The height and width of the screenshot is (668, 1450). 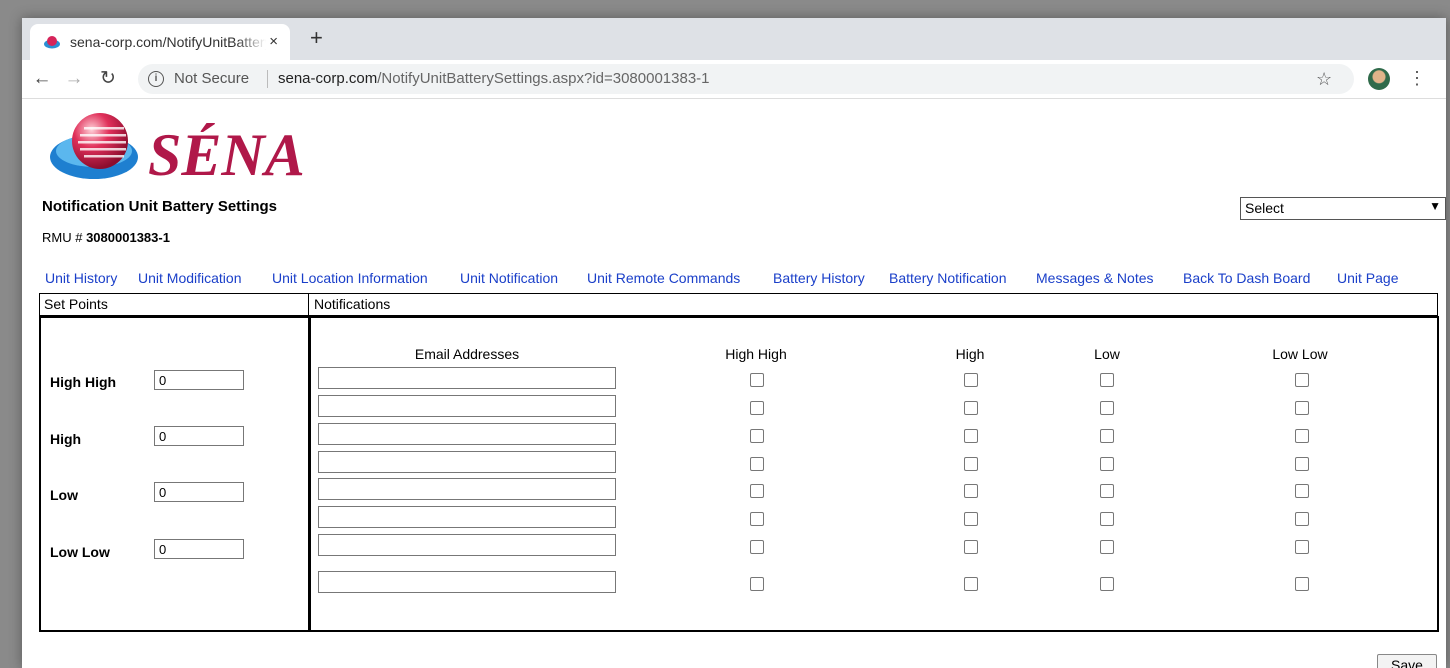 What do you see at coordinates (42, 79) in the screenshot?
I see `back-arrow-icon: ←` at bounding box center [42, 79].